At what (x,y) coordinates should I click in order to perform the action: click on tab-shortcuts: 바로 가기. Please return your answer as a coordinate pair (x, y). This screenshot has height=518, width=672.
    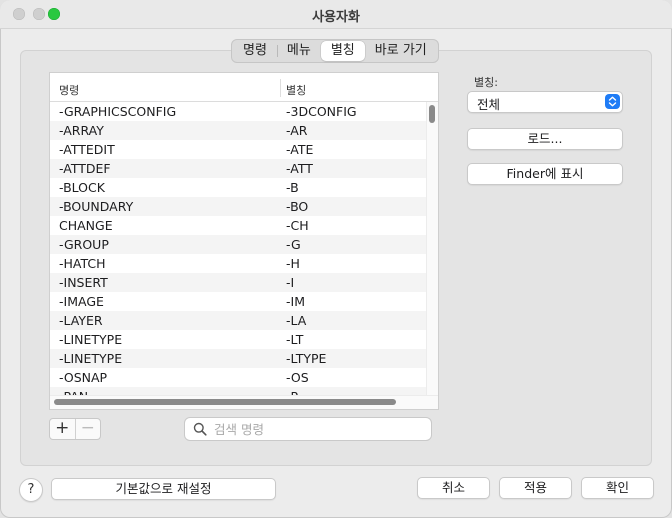
    Looking at the image, I should click on (401, 51).